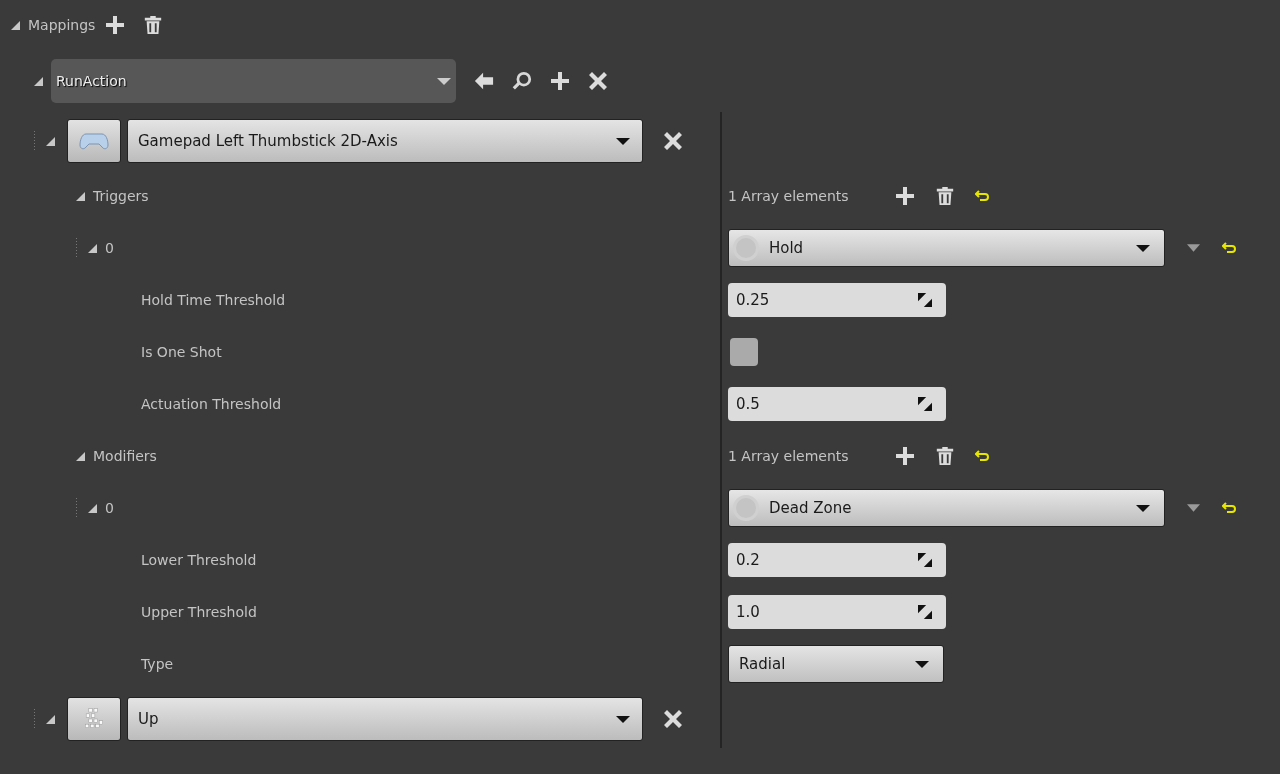  I want to click on checkbox, so click(744, 352).